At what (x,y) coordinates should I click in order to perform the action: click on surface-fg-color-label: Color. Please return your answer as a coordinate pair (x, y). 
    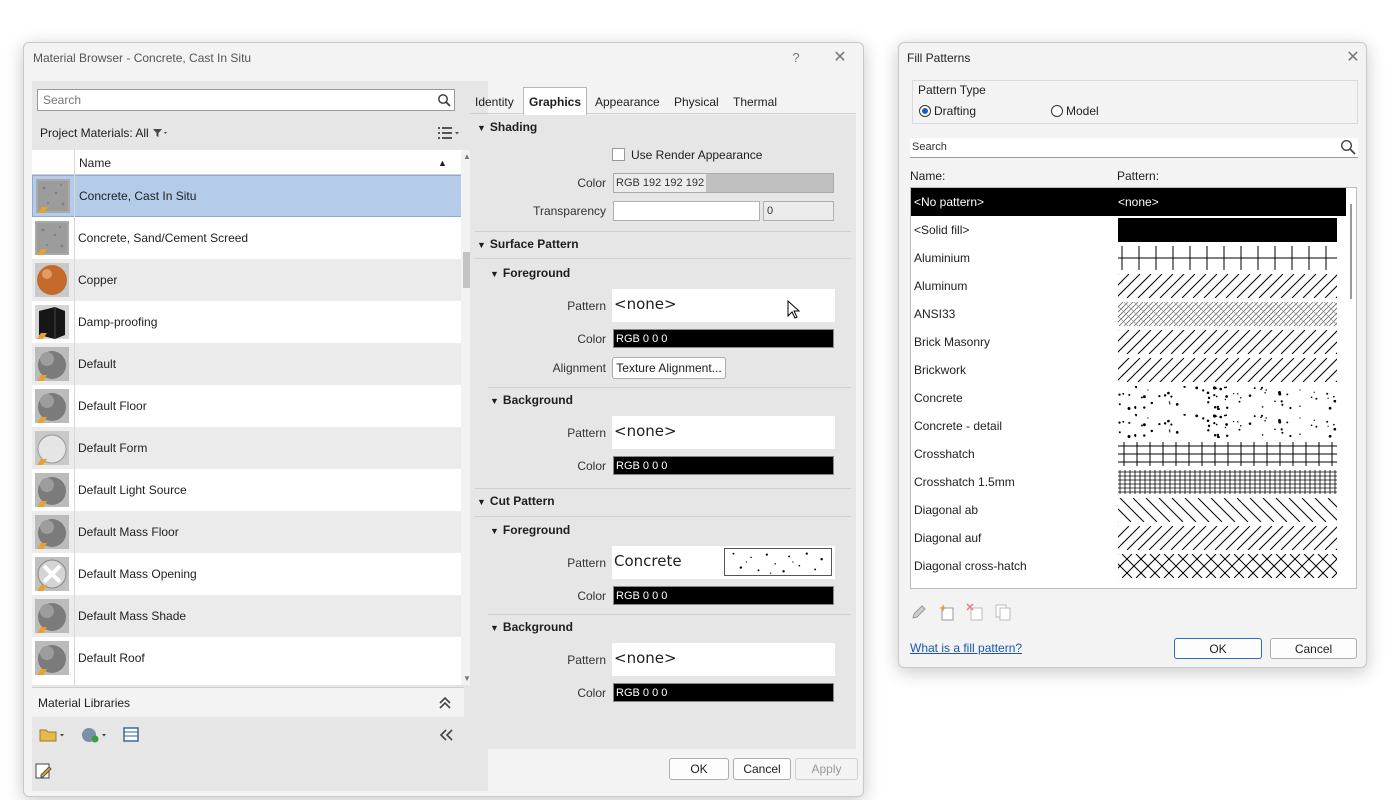
    Looking at the image, I should click on (591, 339).